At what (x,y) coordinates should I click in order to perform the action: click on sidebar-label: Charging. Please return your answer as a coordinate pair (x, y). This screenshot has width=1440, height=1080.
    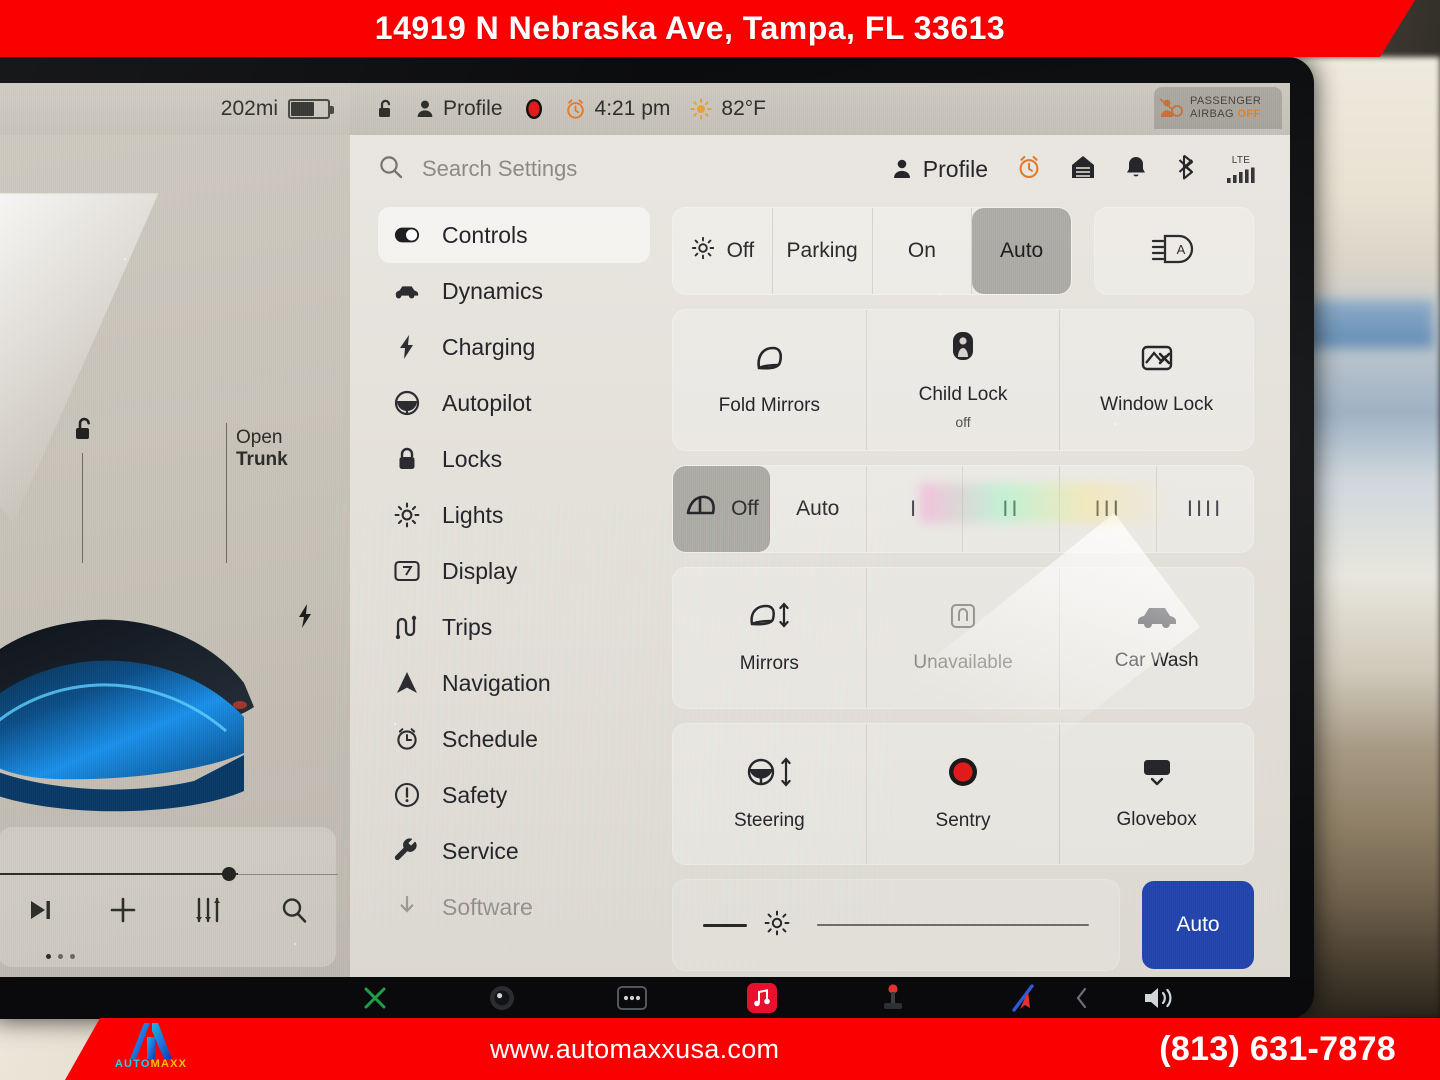
    Looking at the image, I should click on (489, 346).